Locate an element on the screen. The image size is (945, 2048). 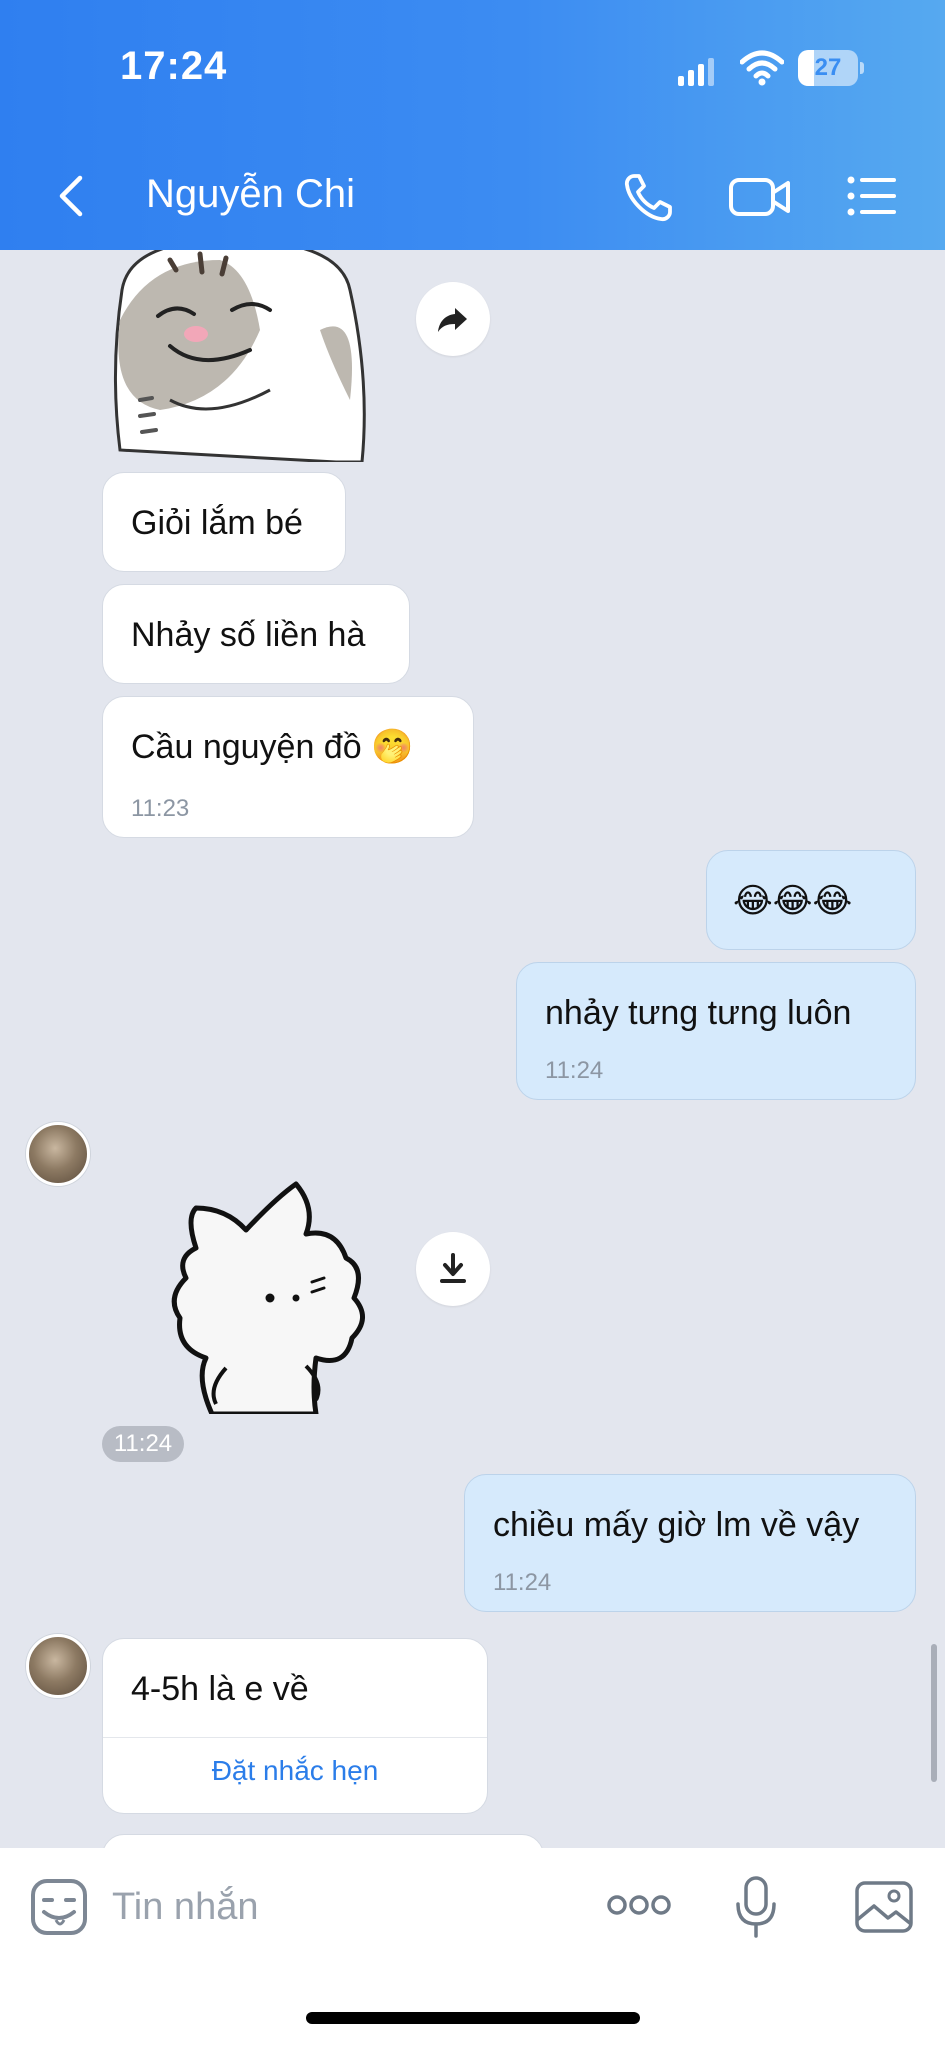
cat-smirk-sticker is located at coordinates (236, 356).